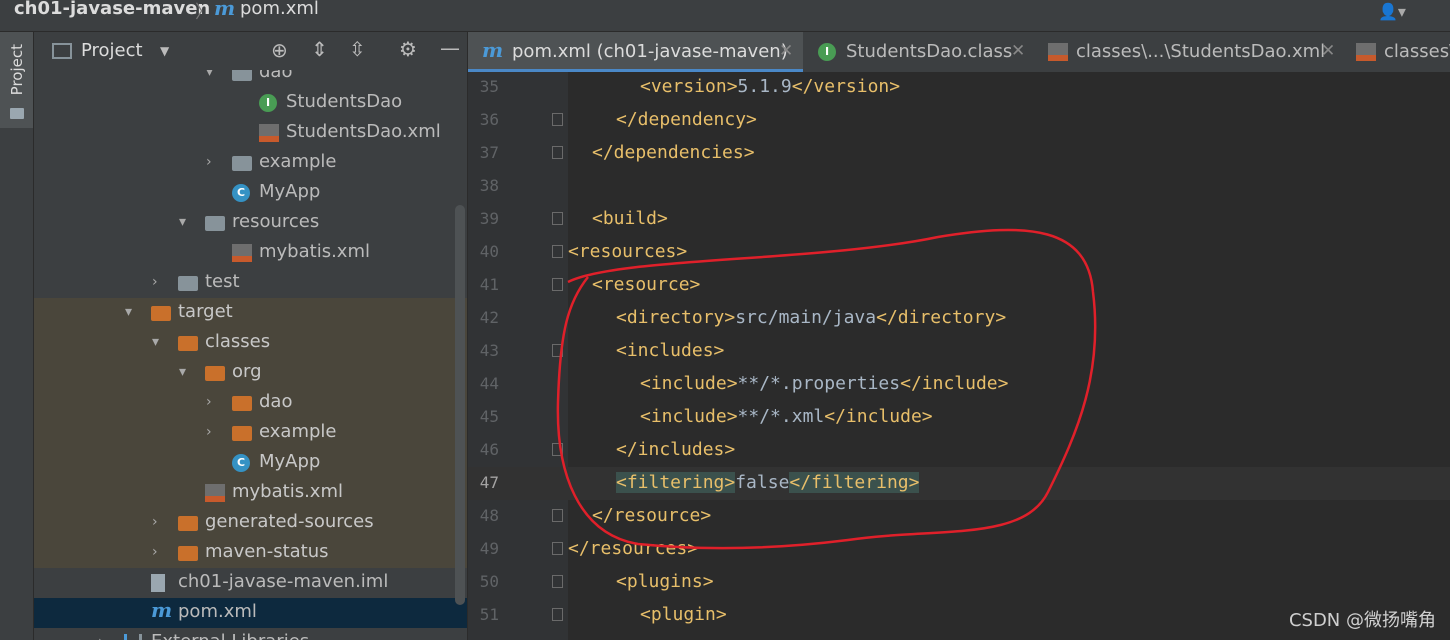  What do you see at coordinates (941, 317) in the screenshot?
I see `xml-tag: </directory>` at bounding box center [941, 317].